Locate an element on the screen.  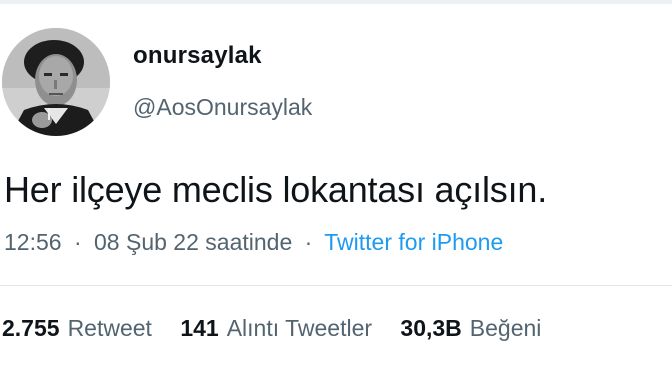
user-handle: @AosOnursaylak is located at coordinates (222, 107).